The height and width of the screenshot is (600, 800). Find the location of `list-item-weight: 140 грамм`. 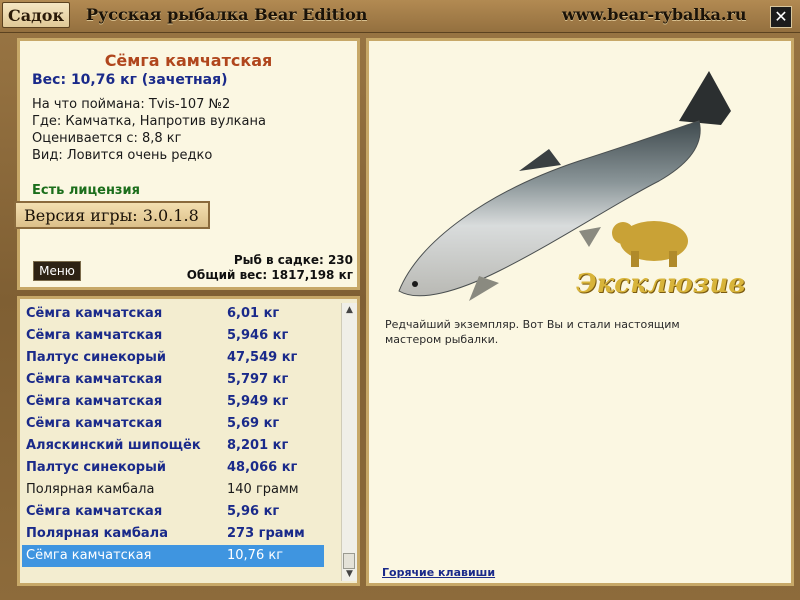

list-item-weight: 140 грамм is located at coordinates (263, 489).